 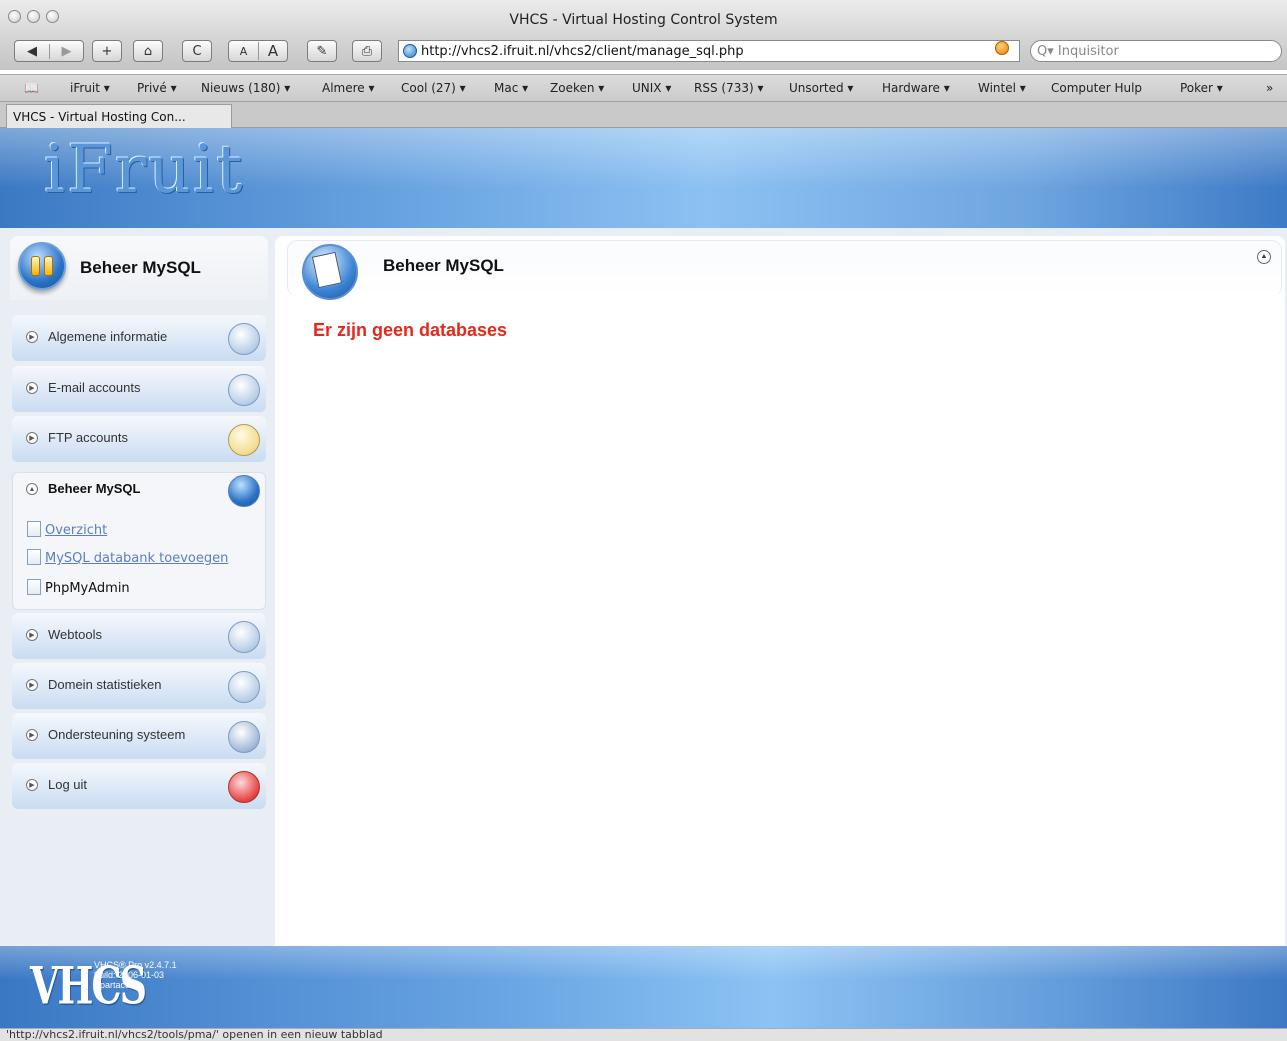 I want to click on sidebar-item-label: Beheer MySQL, so click(x=94, y=488).